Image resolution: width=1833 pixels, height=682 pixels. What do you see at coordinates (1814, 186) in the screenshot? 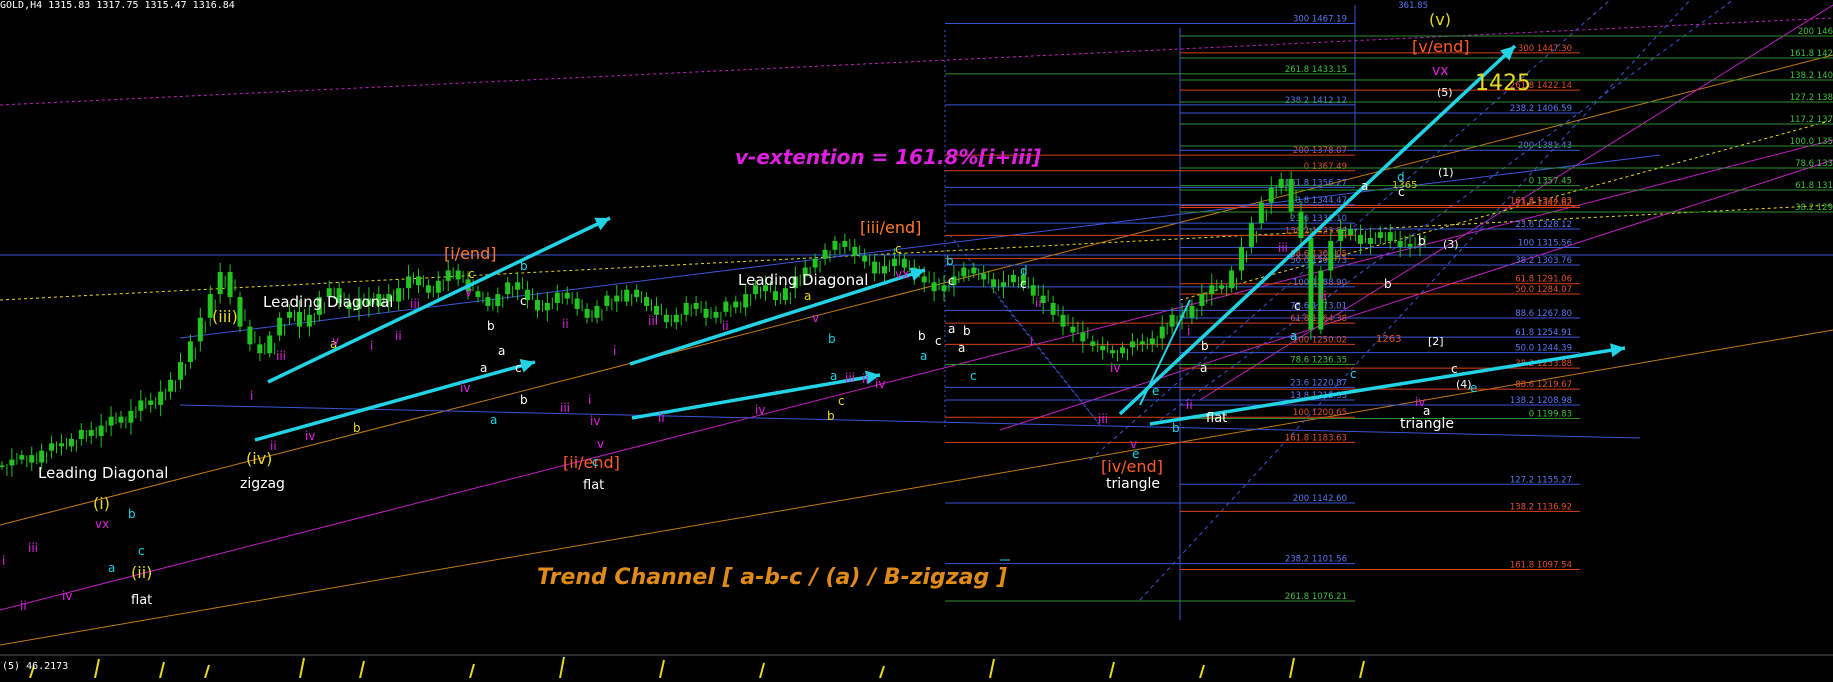
I see `right-edge-level-label: 61.8 131` at bounding box center [1814, 186].